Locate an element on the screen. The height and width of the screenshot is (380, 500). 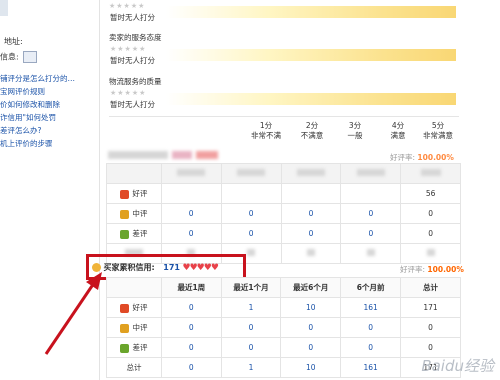
rating-value-3: 暂时无人打分 is located at coordinates (132, 104).